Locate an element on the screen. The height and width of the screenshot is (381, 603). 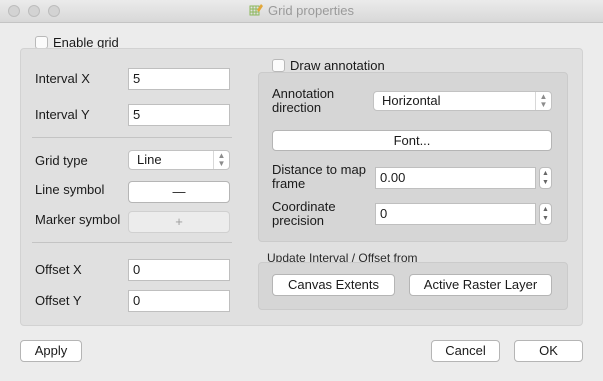
ok-button: OK is located at coordinates (548, 351).